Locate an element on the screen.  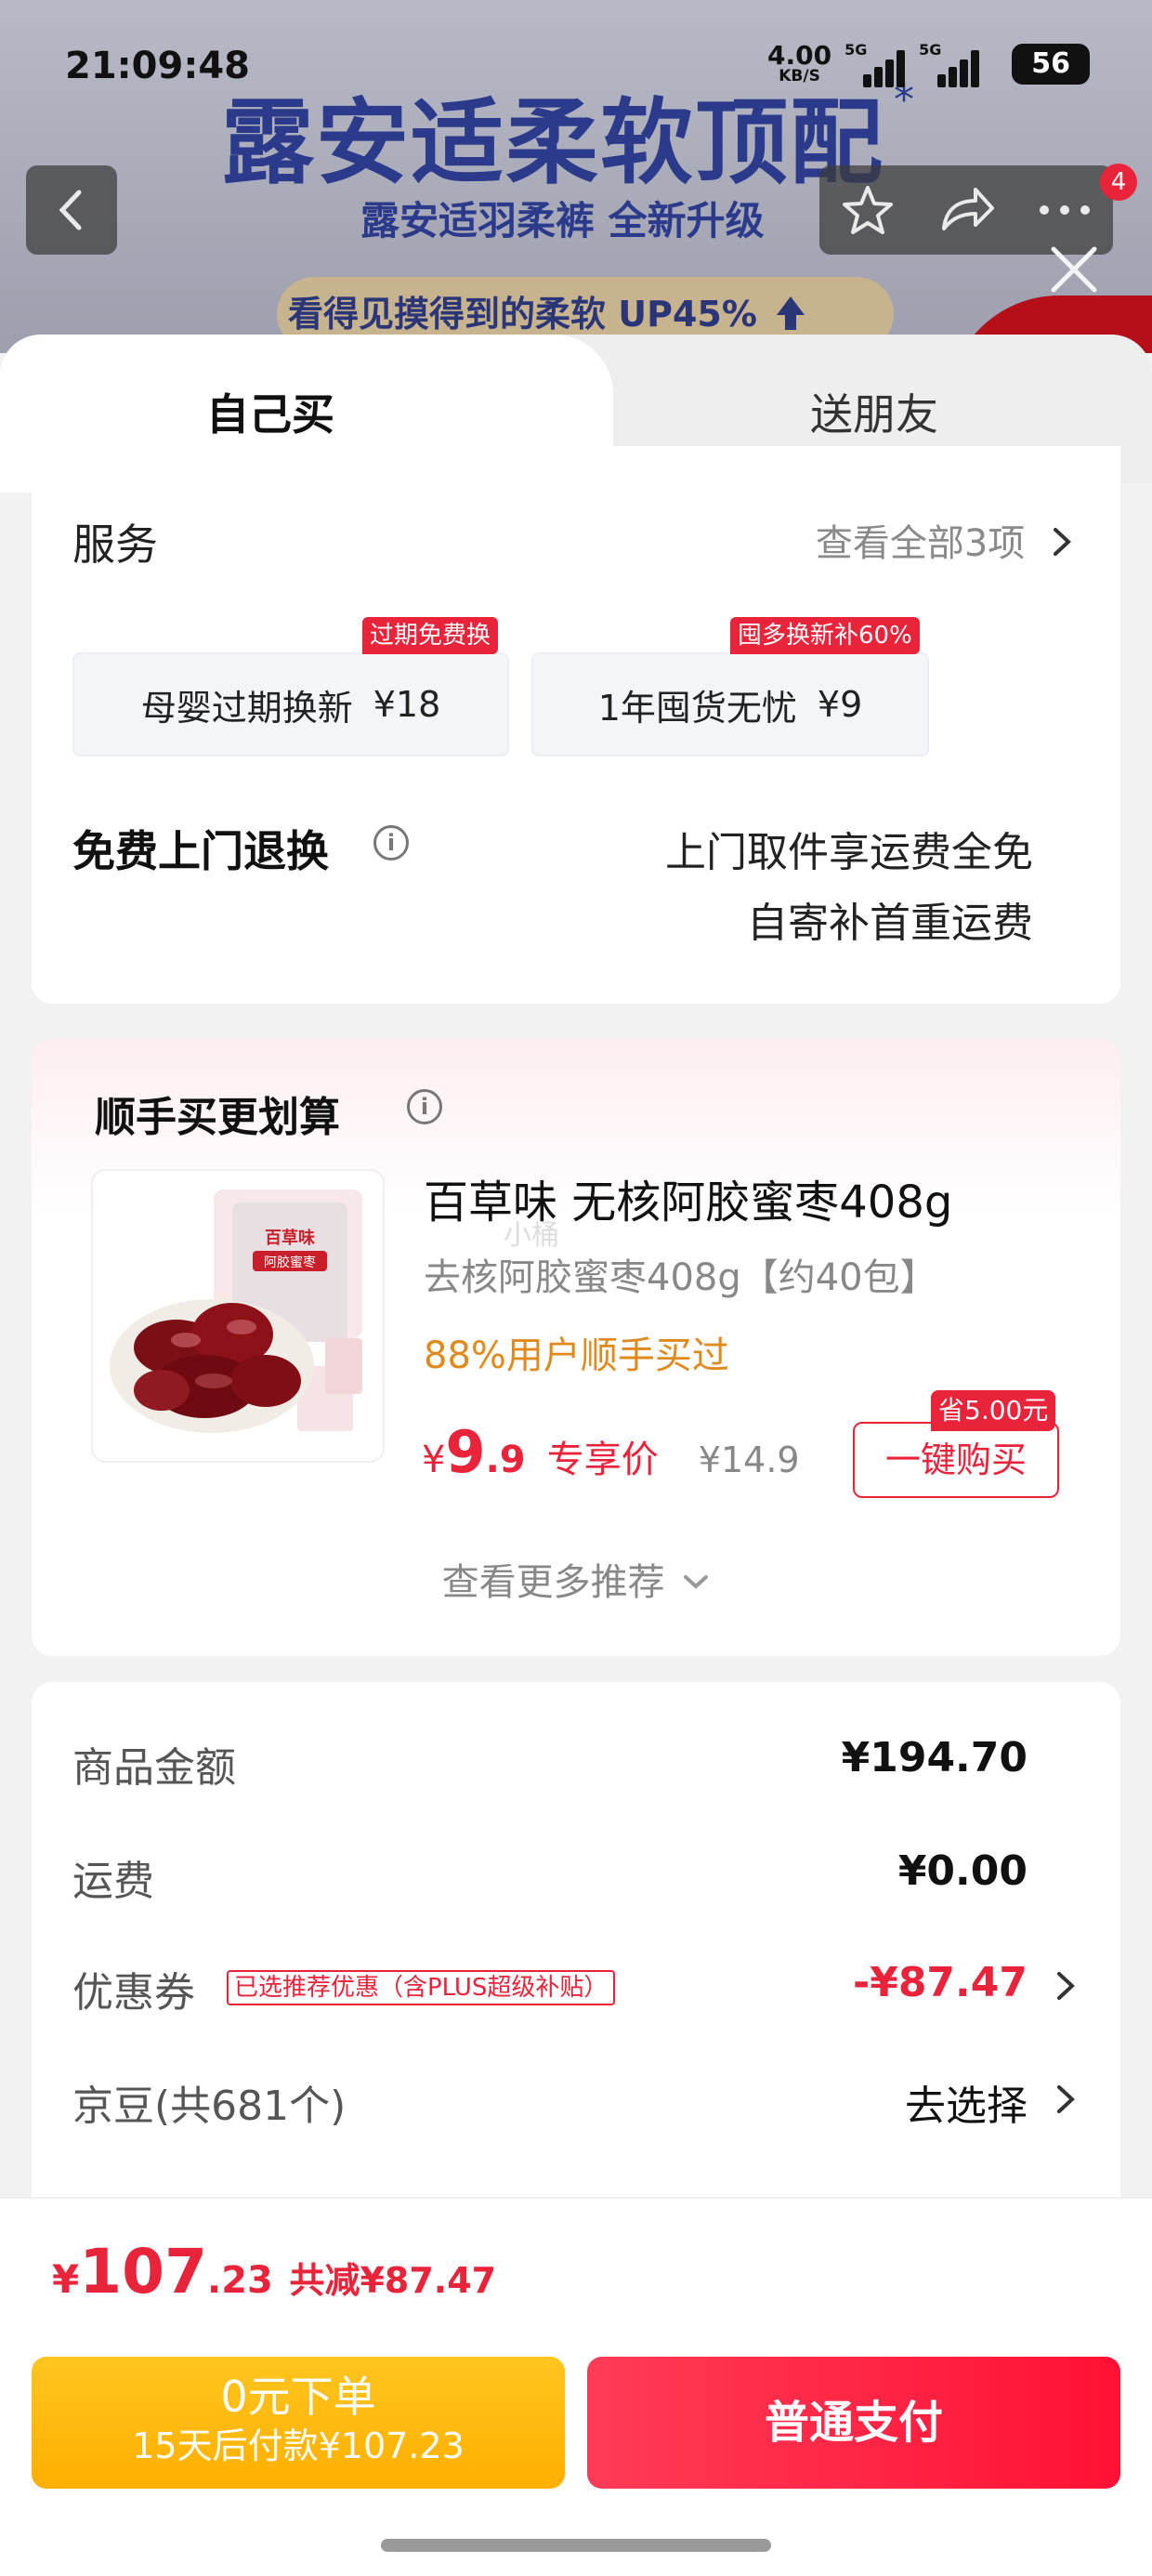
save-tag: 省5.00元 is located at coordinates (993, 1410).